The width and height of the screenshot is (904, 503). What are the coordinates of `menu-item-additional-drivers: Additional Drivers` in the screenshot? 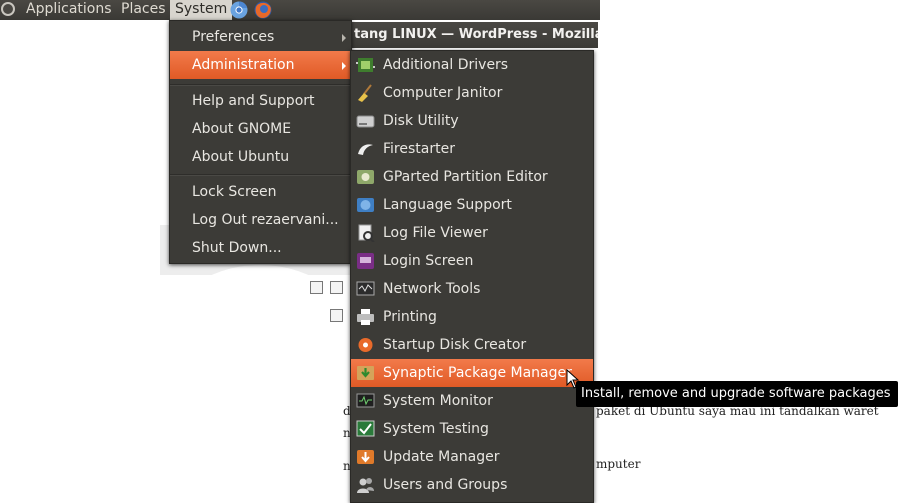 It's located at (472, 65).